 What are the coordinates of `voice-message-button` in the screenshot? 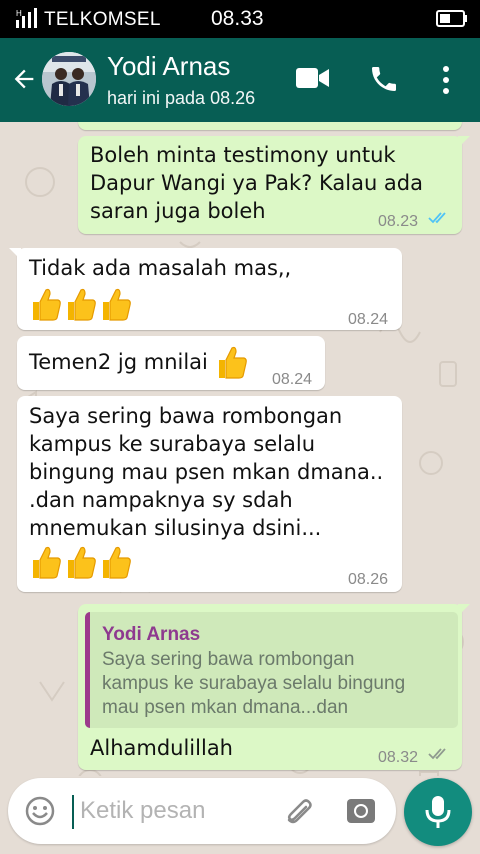 It's located at (438, 812).